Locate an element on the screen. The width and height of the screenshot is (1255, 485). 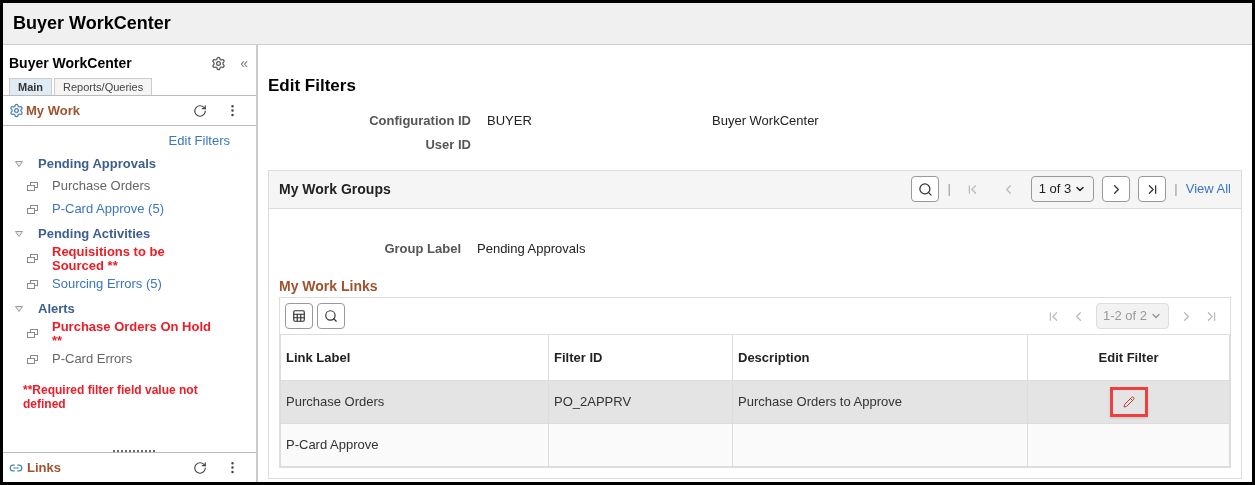
sidebar-tab: Main is located at coordinates (31, 86).